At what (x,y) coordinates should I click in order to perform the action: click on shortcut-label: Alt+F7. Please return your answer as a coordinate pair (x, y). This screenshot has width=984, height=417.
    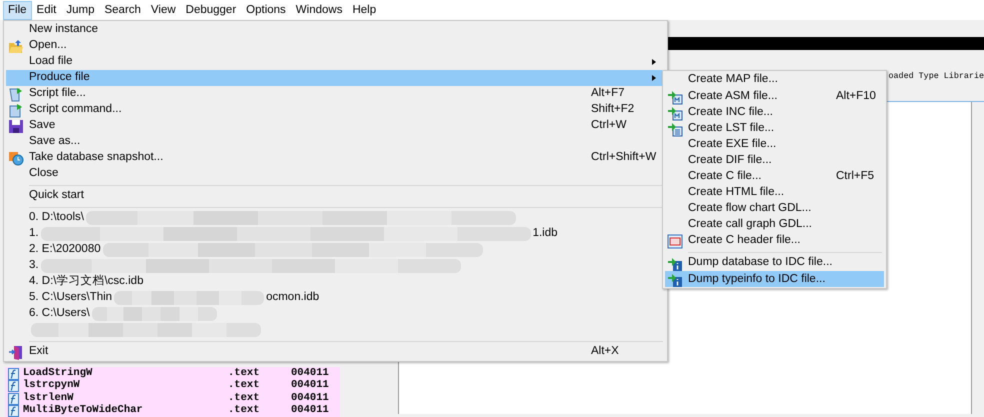
    Looking at the image, I should click on (608, 94).